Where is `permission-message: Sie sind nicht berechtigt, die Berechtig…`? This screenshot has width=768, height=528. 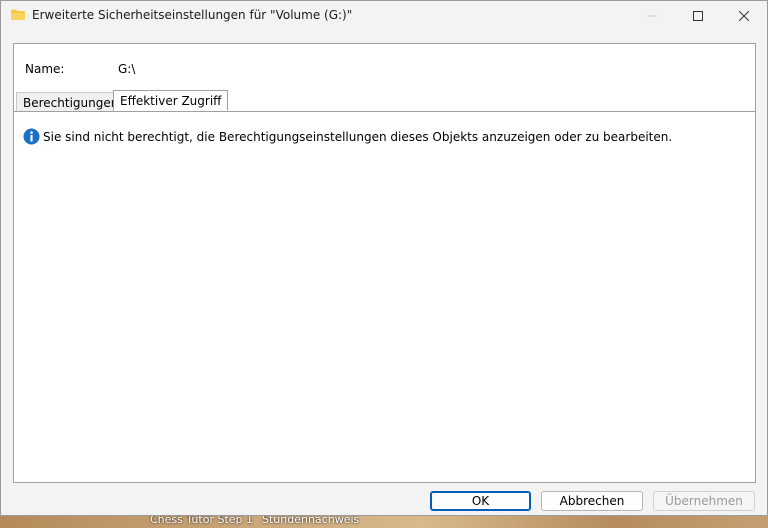
permission-message: Sie sind nicht berechtigt, die Berechtig… is located at coordinates (358, 136).